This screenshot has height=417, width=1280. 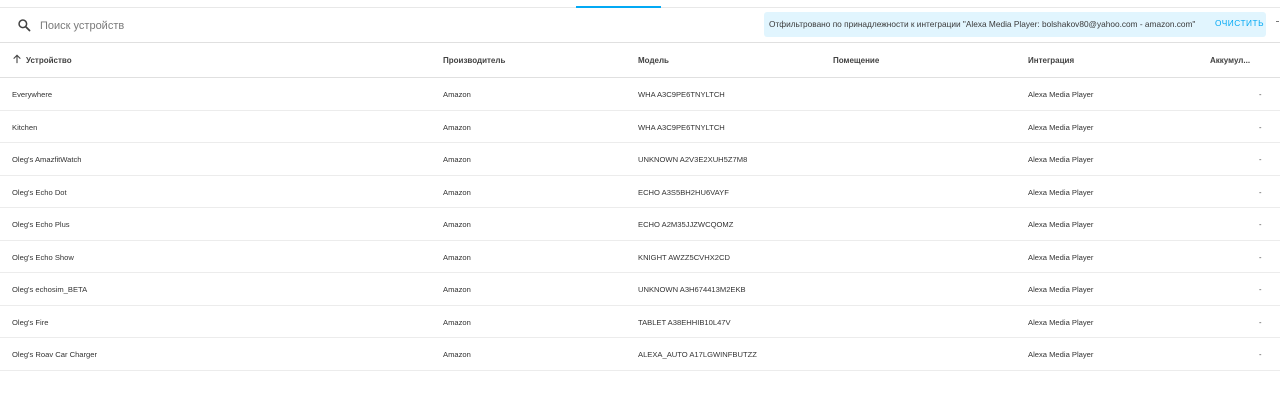 I want to click on column-header-room: Помещение, so click(x=856, y=60).